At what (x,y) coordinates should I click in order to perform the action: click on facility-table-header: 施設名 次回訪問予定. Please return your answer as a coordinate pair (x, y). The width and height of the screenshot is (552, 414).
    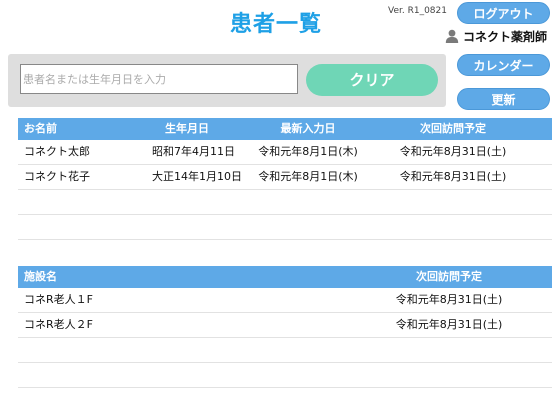
    Looking at the image, I should click on (285, 277).